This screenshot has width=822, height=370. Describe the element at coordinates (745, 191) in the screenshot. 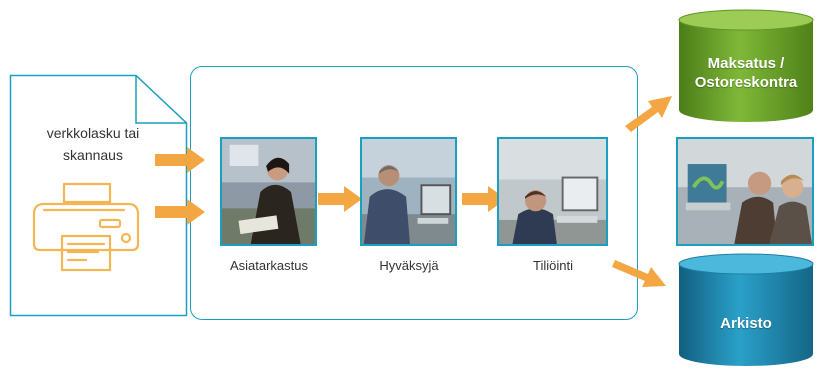

I see `team-photo` at that location.